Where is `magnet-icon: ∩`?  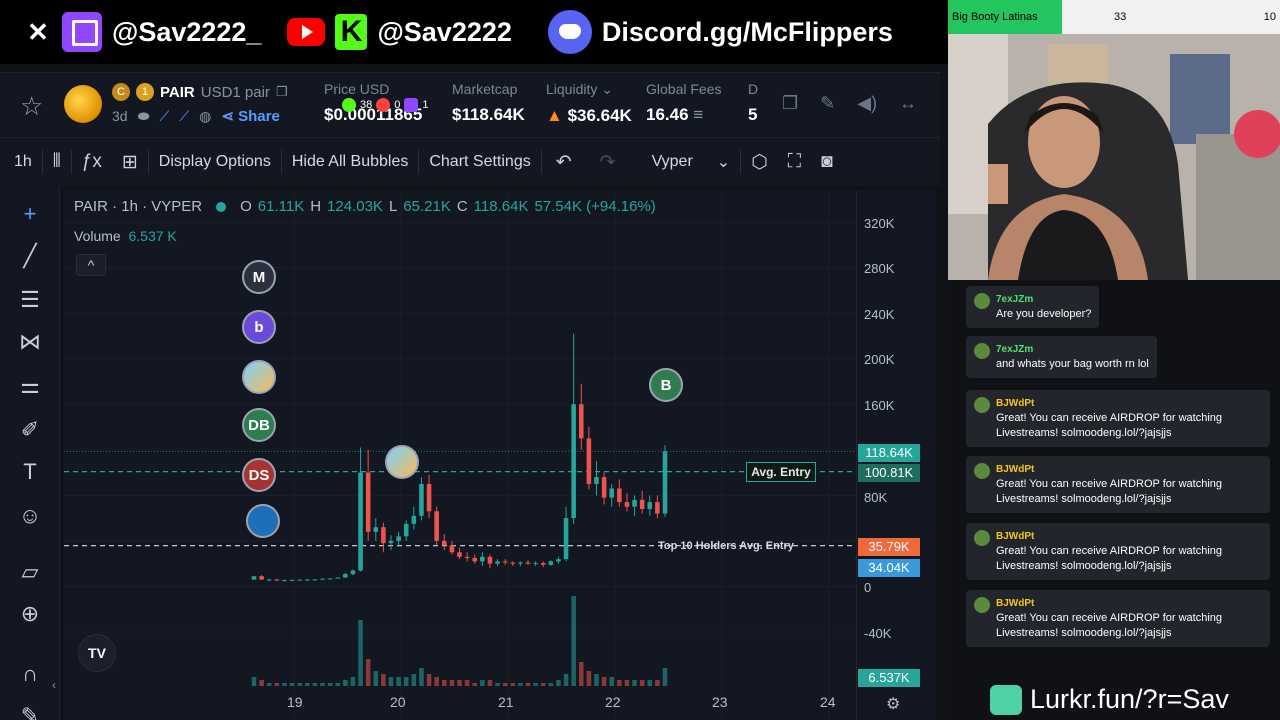 magnet-icon: ∩ is located at coordinates (30, 674).